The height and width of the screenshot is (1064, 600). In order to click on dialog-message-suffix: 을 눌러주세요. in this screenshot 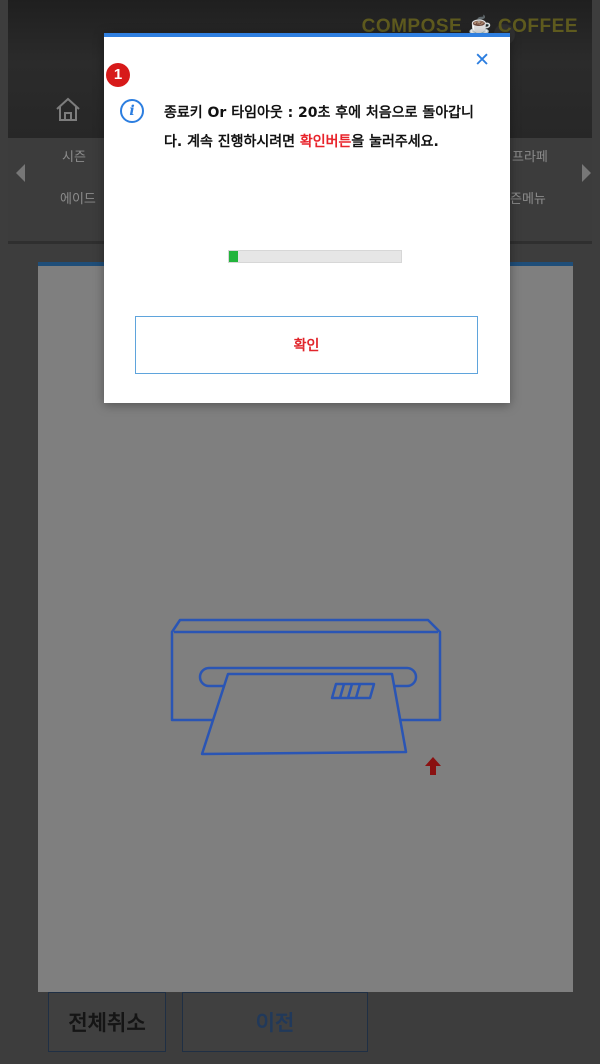, I will do `click(395, 142)`.